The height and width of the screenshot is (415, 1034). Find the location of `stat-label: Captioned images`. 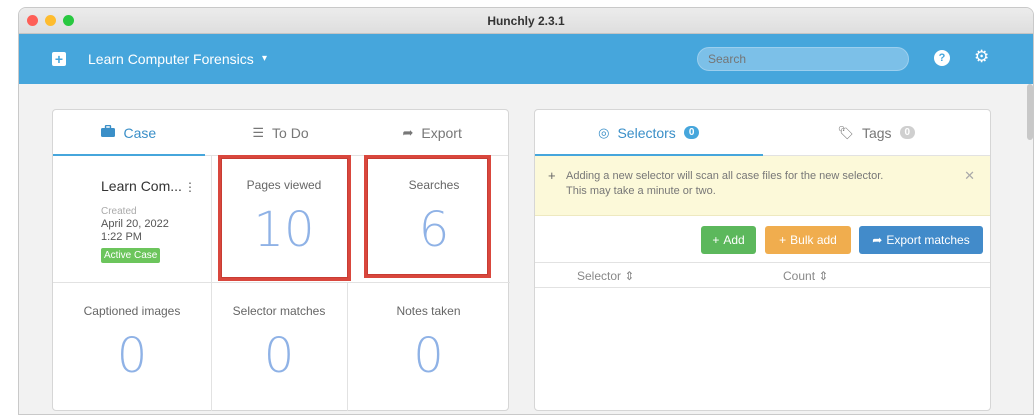

stat-label: Captioned images is located at coordinates (132, 311).